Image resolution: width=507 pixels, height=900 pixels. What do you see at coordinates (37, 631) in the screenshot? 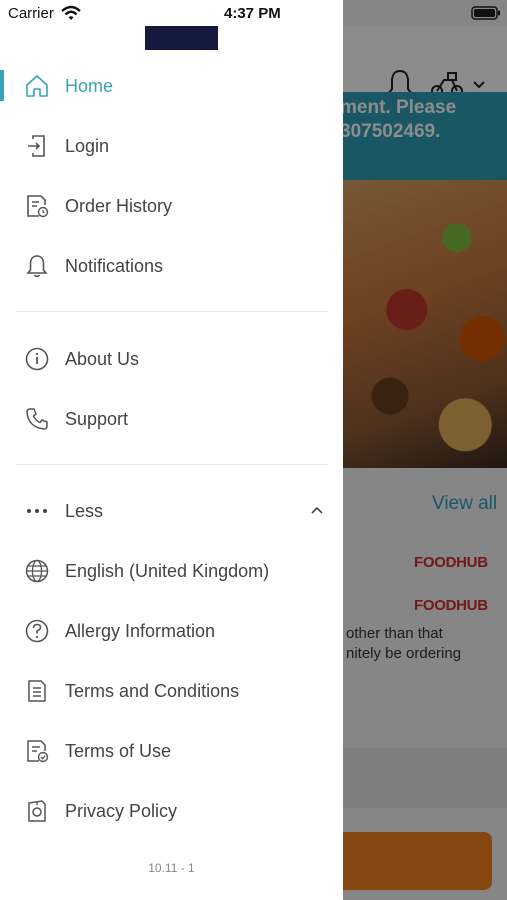
I see `question-icon` at bounding box center [37, 631].